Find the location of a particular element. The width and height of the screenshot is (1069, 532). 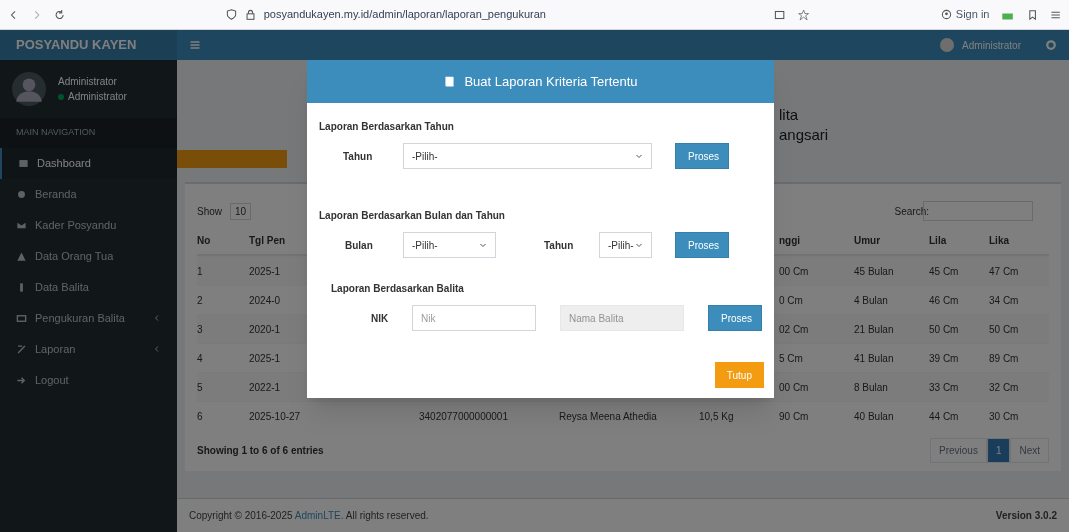

sidebar-item: Logout is located at coordinates (88, 380).